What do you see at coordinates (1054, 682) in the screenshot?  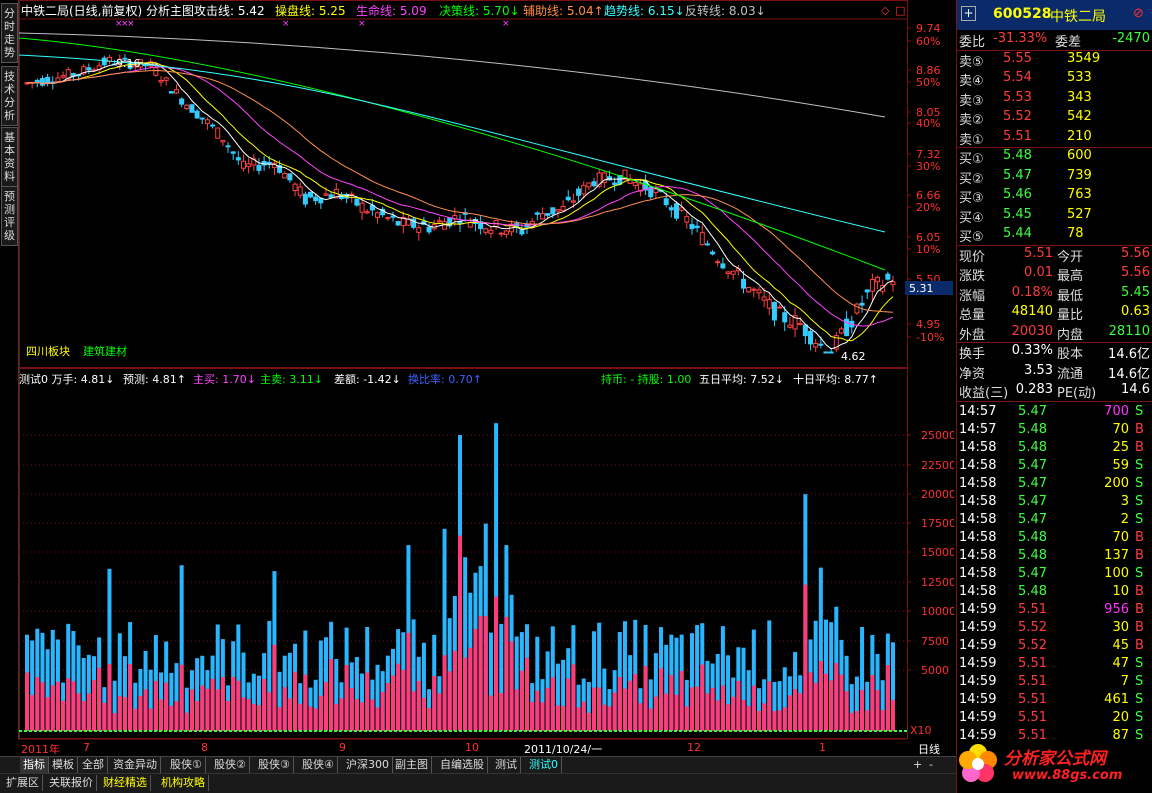 I see `tick-row: 14:59 5.51 7 S` at bounding box center [1054, 682].